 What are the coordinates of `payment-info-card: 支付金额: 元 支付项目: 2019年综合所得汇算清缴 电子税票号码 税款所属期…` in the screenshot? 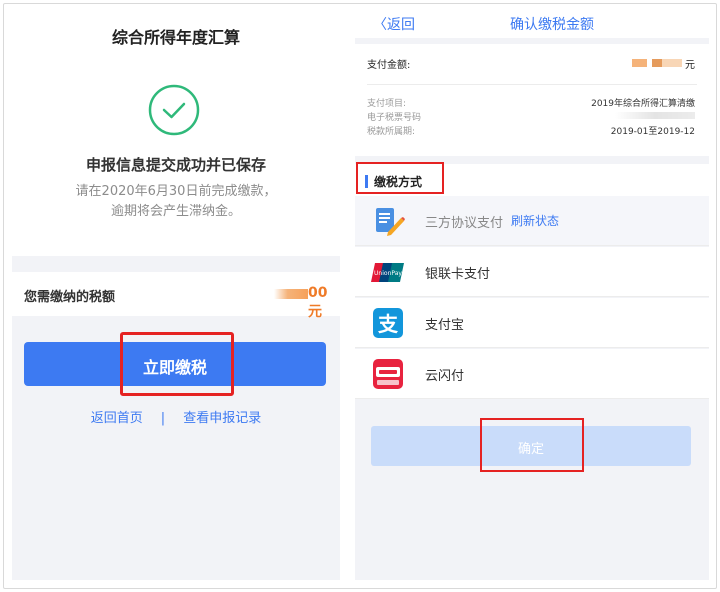 It's located at (532, 100).